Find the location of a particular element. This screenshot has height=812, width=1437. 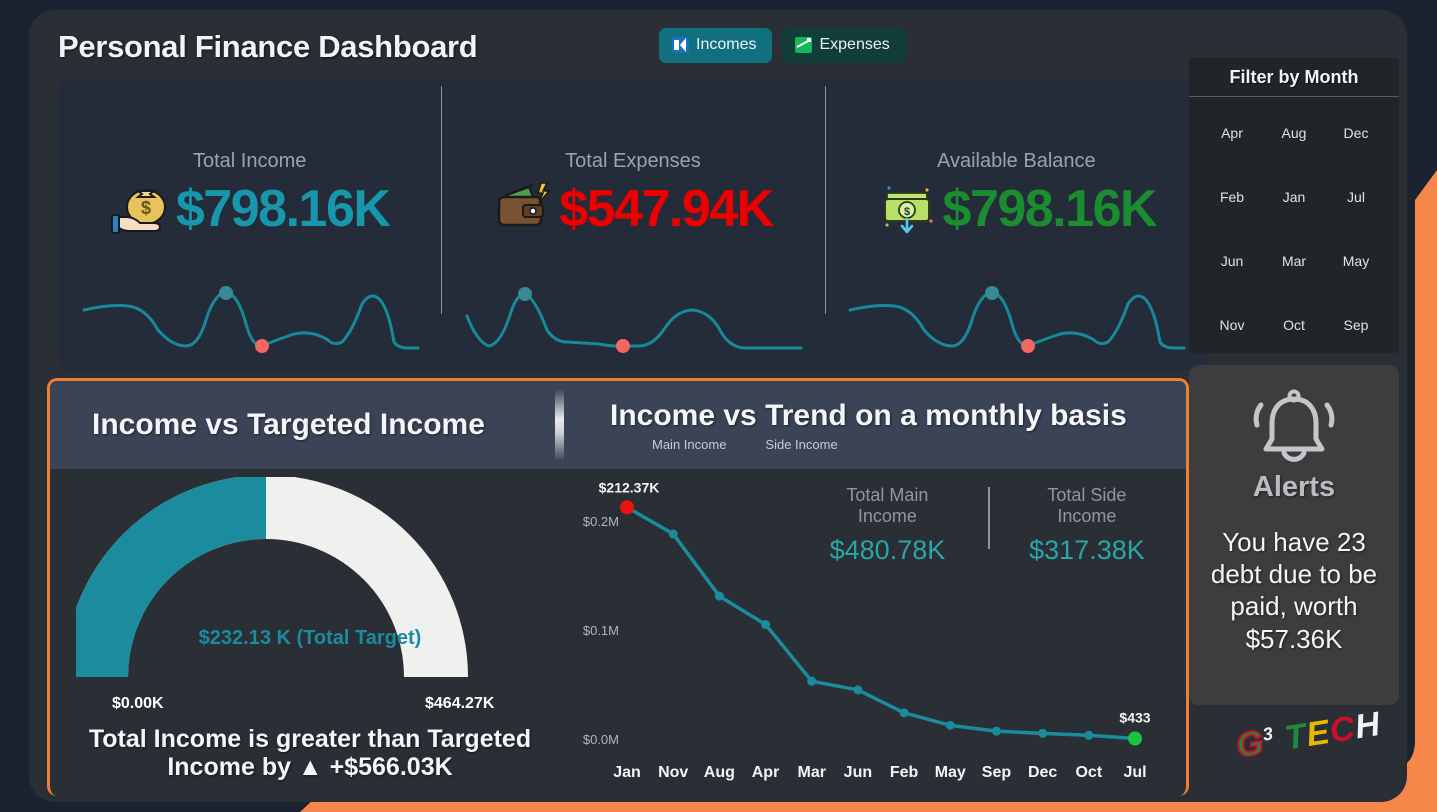

page-title: Personal Finance Dashboard is located at coordinates (268, 46).